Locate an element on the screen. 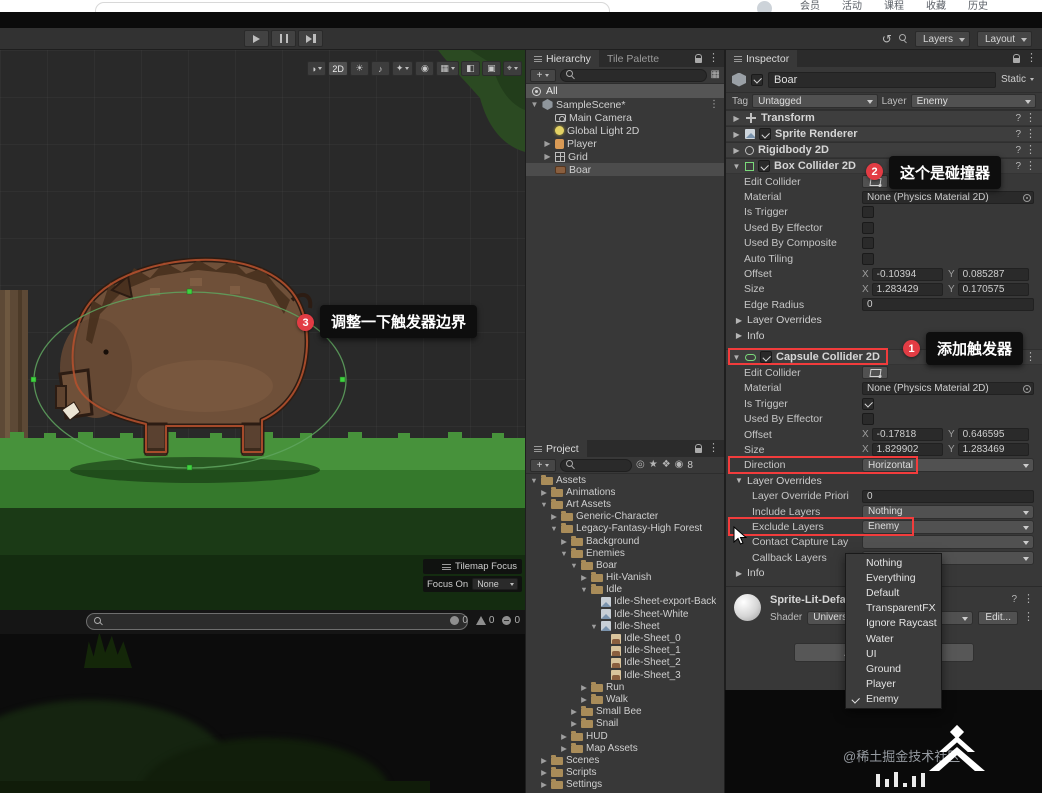 The image size is (1042, 793). tab-tile-palette: Tile Palette is located at coordinates (633, 59).